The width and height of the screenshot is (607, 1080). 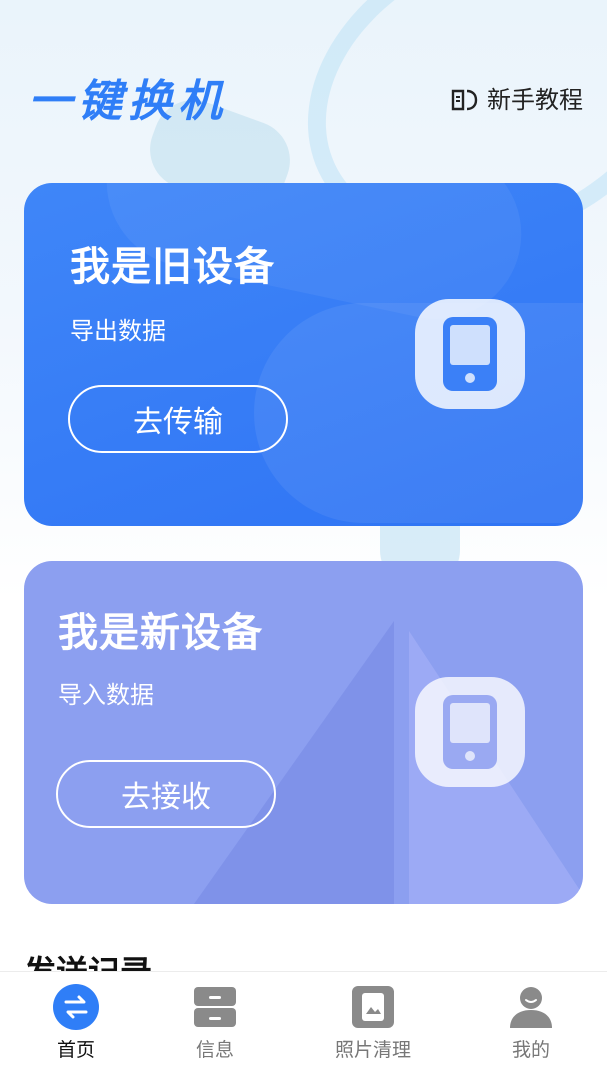 What do you see at coordinates (214, 1050) in the screenshot?
I see `tab-label: 信息` at bounding box center [214, 1050].